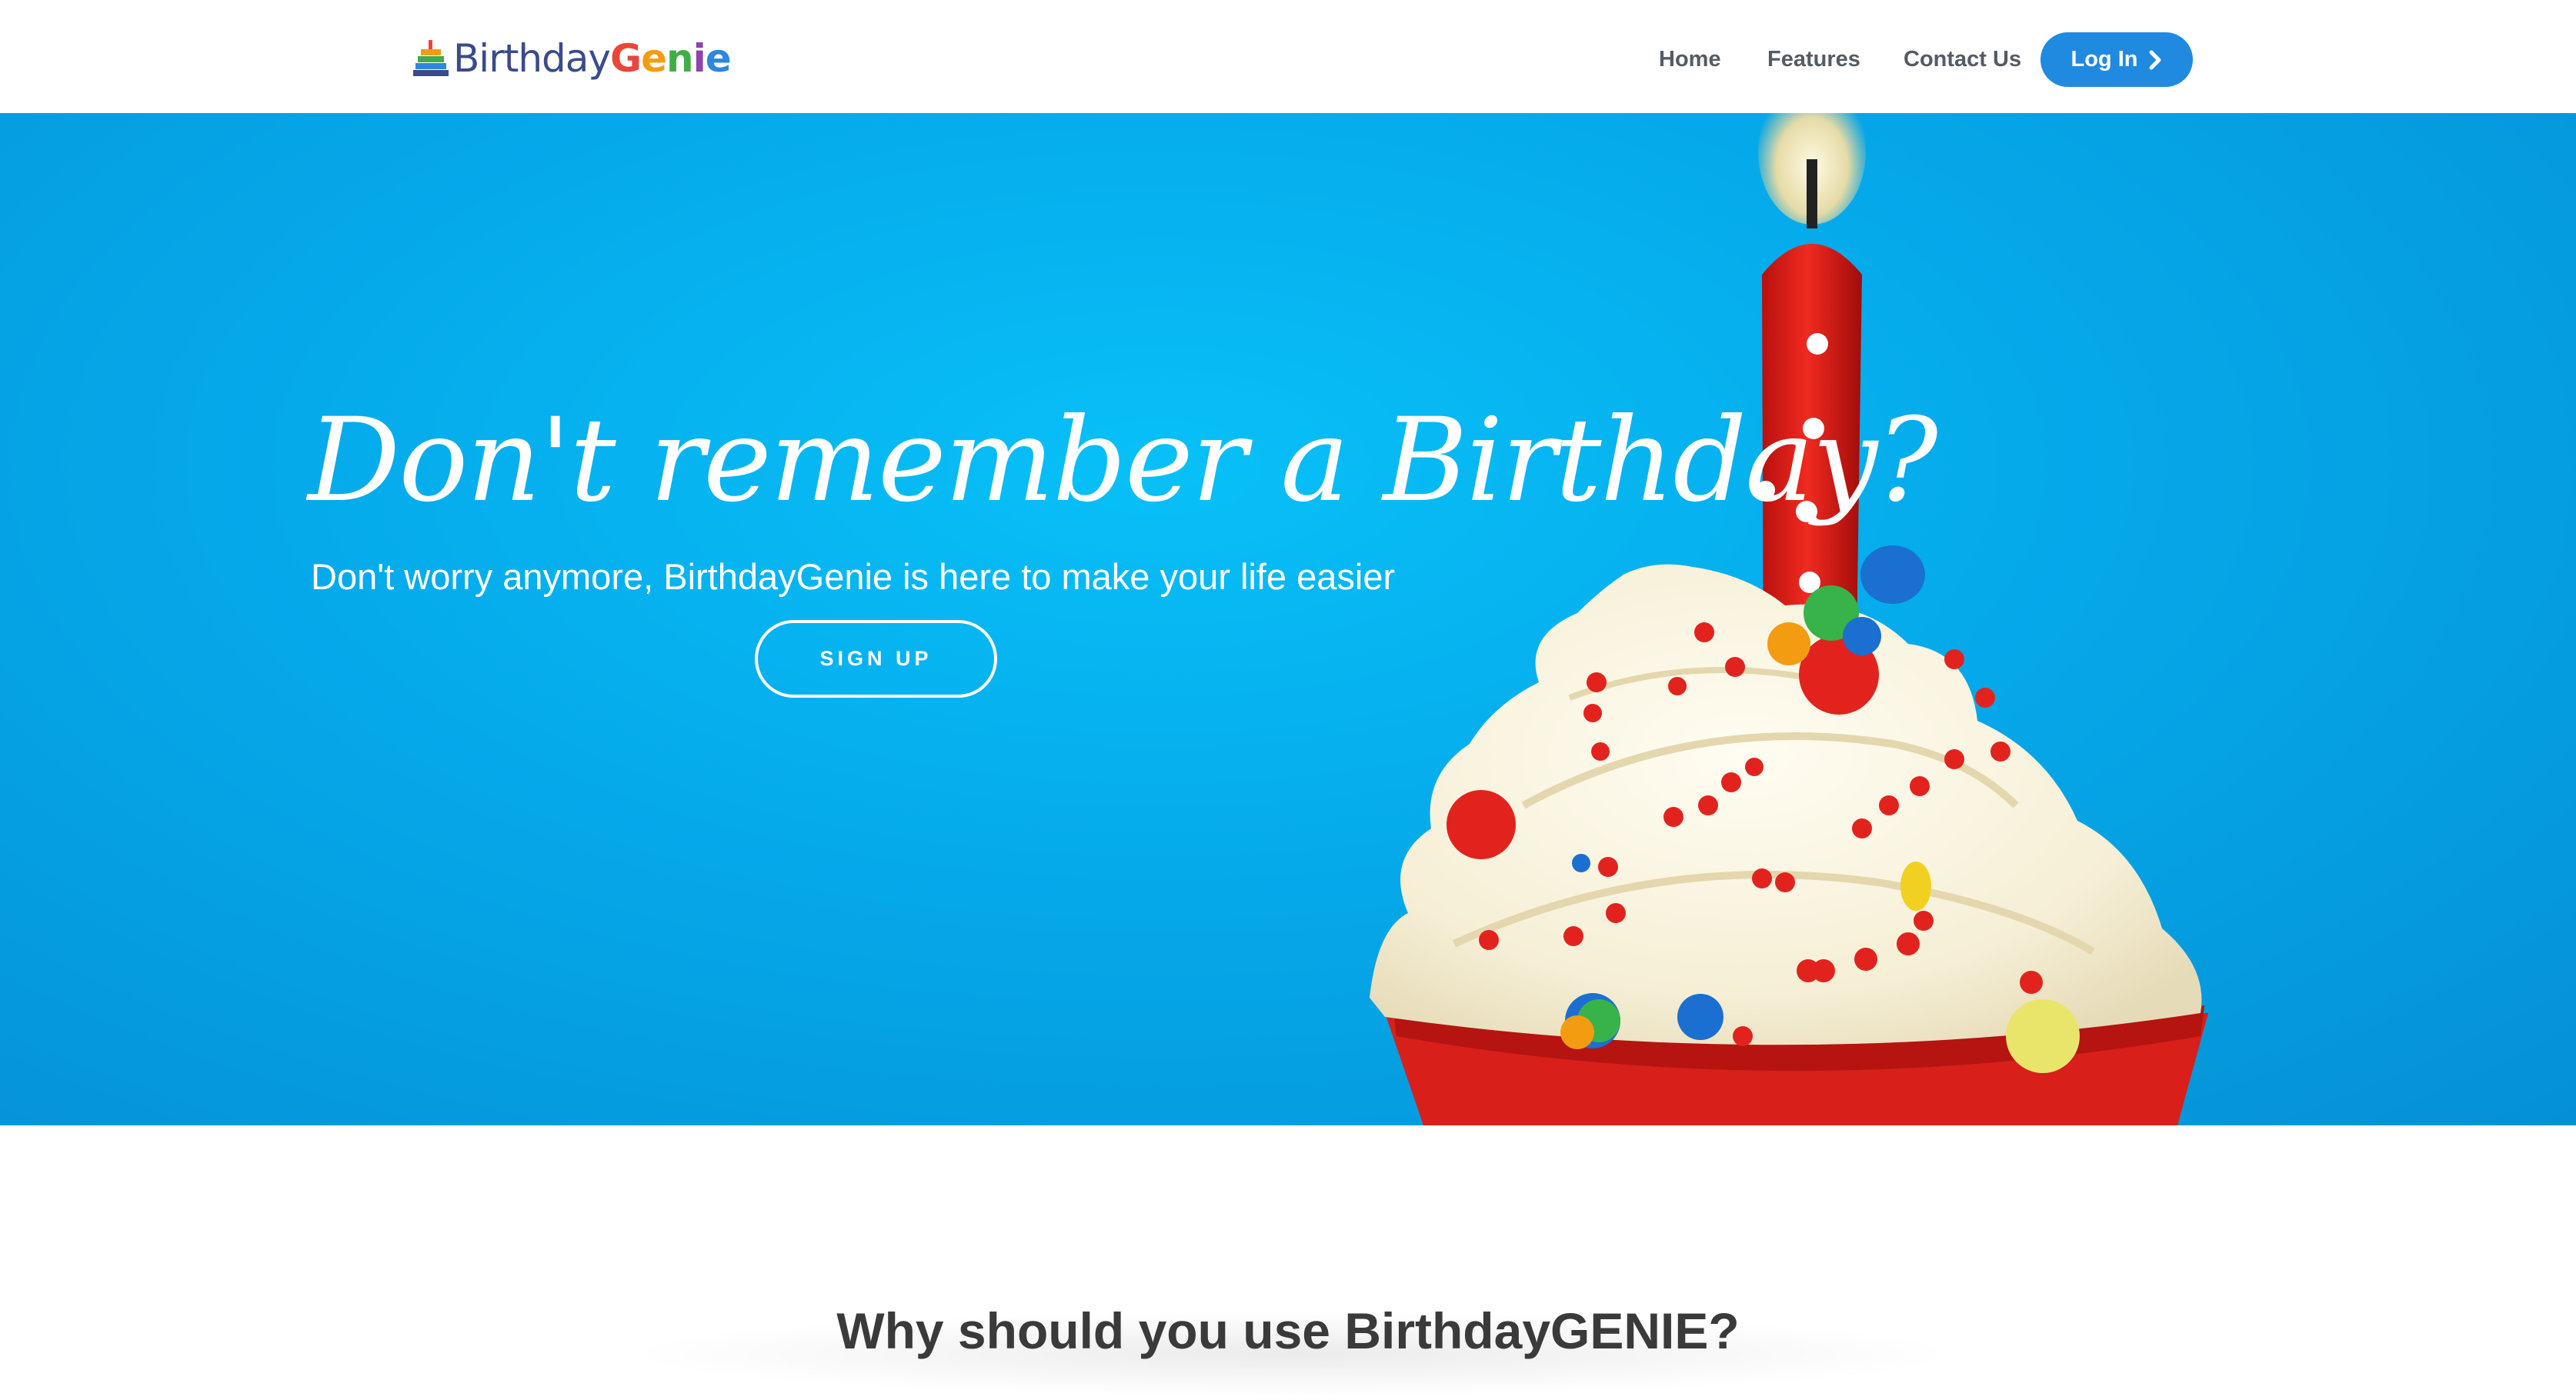  I want to click on brand-name: BirthdayGenie, so click(592, 58).